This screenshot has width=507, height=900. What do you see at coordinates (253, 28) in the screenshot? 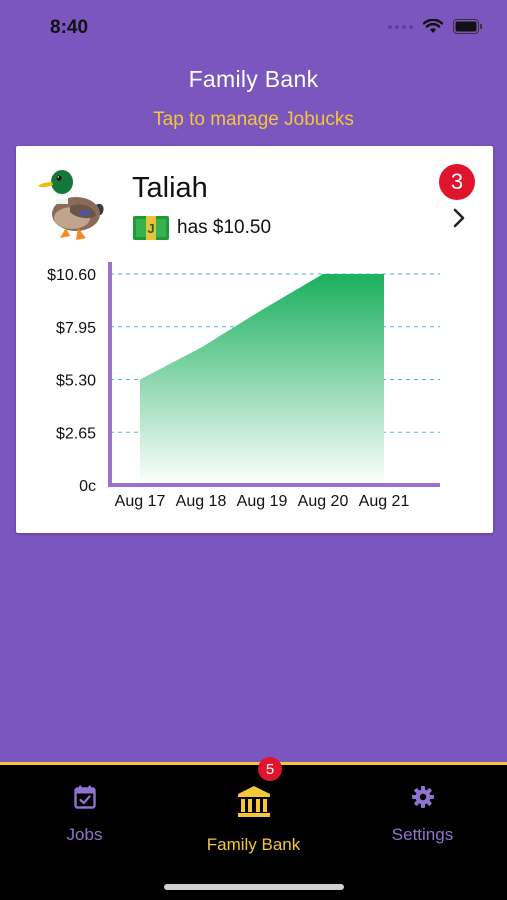
I see `status-bar: 8:40` at bounding box center [253, 28].